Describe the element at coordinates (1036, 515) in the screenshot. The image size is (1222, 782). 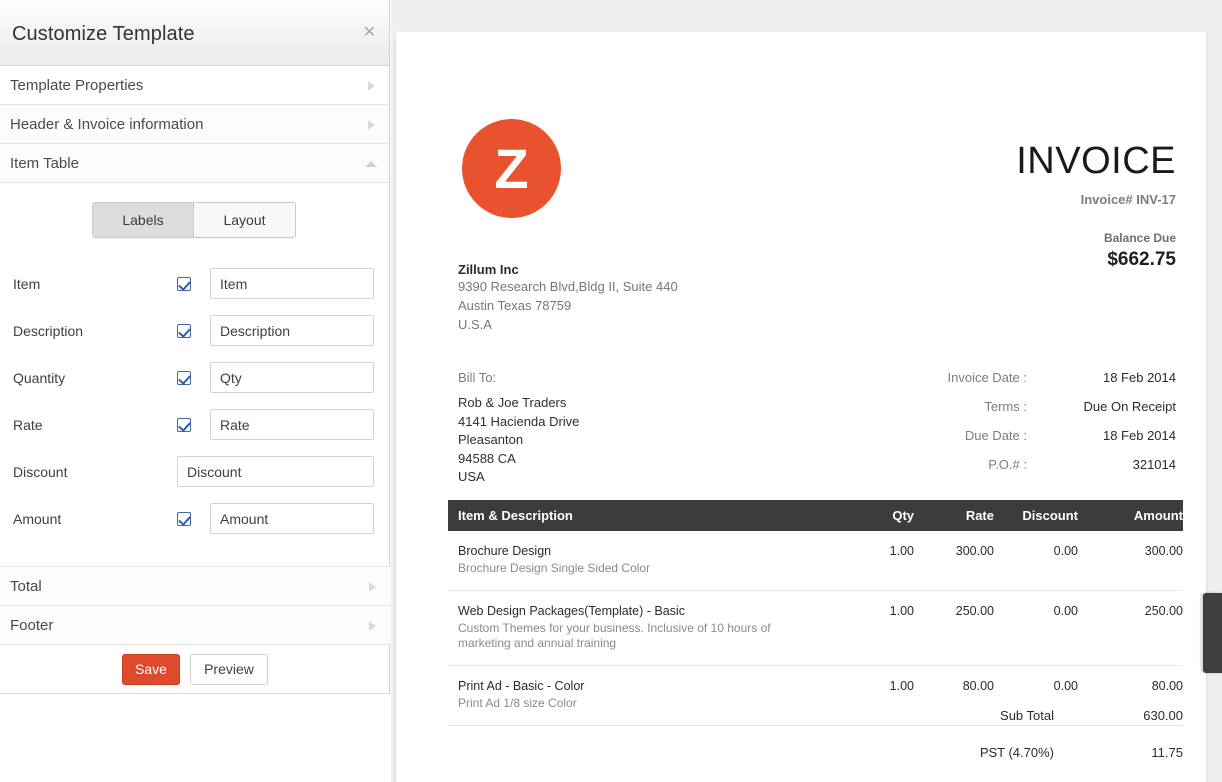
I see `column-header-discount: Discount` at that location.